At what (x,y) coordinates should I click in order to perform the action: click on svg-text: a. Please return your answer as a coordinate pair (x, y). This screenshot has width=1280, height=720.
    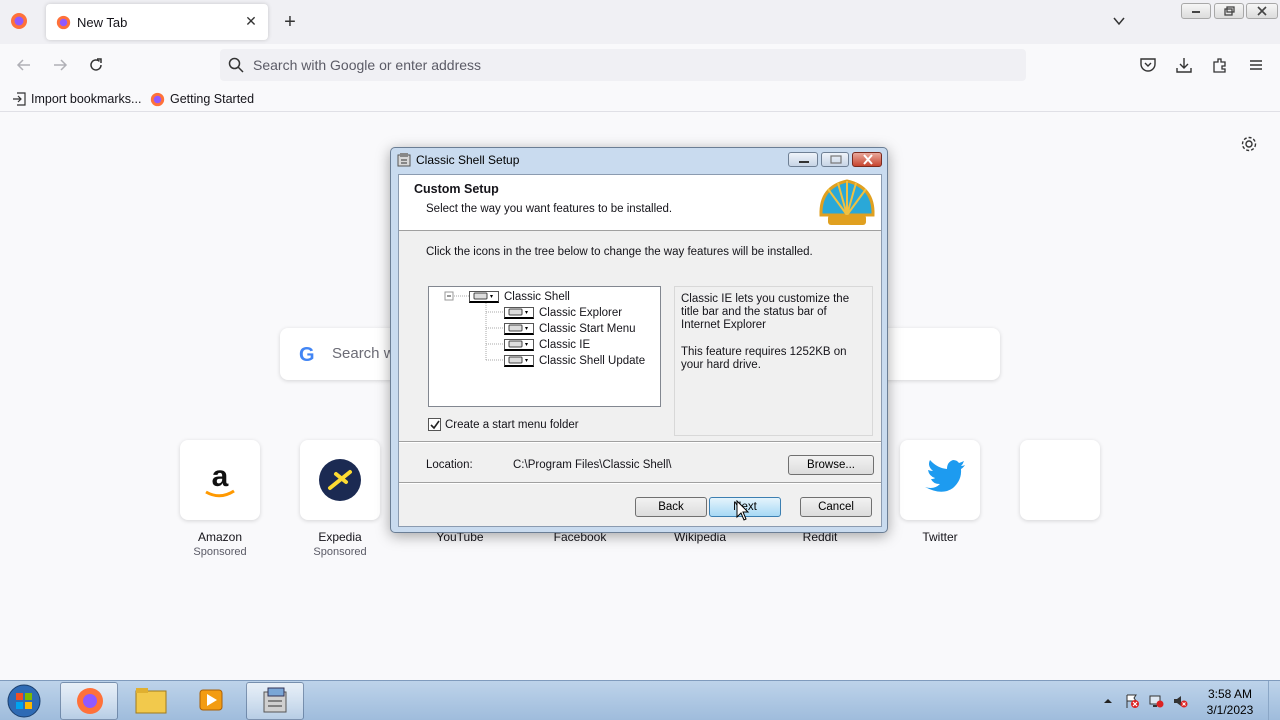
    Looking at the image, I should click on (220, 476).